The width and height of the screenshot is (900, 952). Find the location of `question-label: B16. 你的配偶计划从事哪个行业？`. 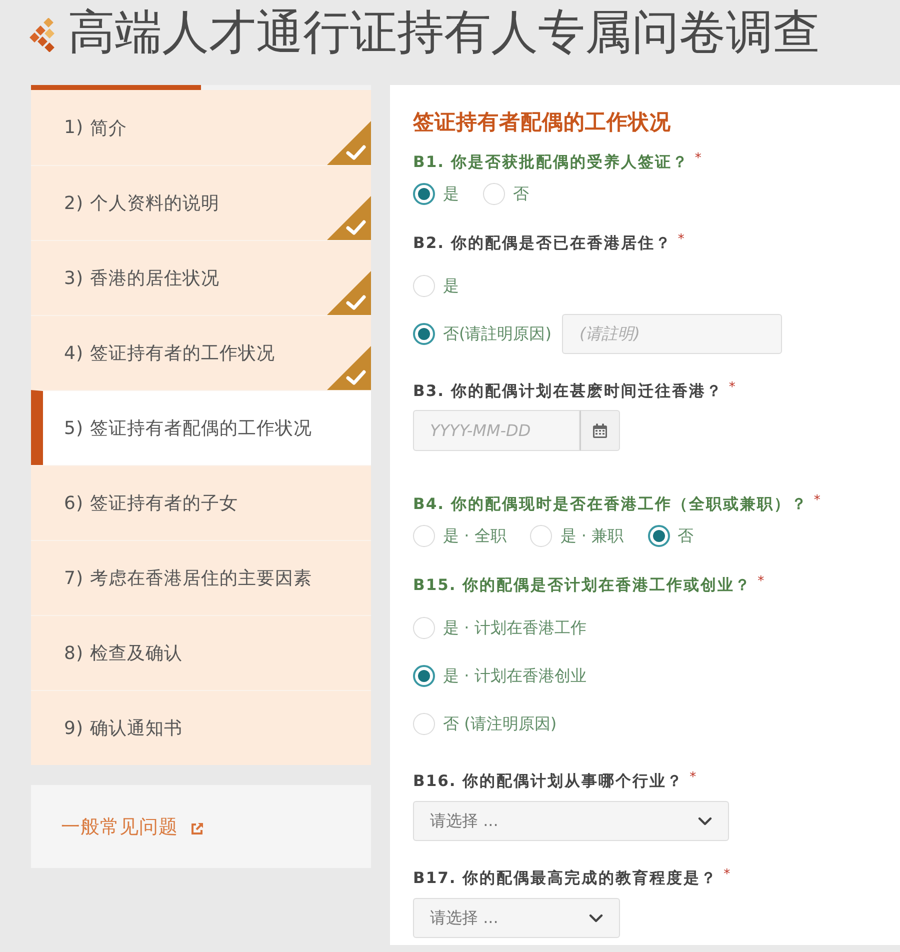

question-label: B16. 你的配偶计划从事哪个行业？ is located at coordinates (548, 781).